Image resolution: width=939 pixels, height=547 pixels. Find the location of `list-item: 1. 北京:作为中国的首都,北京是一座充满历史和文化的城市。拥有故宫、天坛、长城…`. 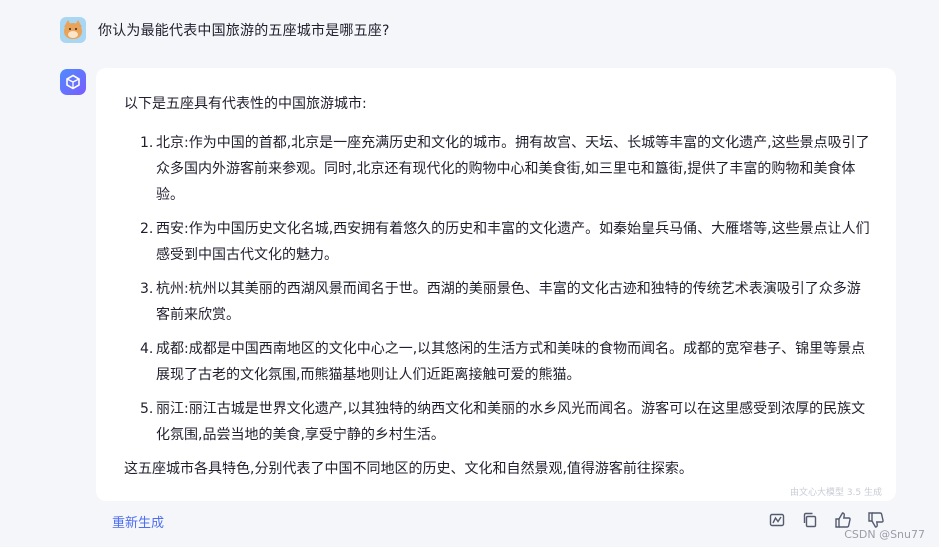

list-item: 1. 北京:作为中国的首都,北京是一座充满历史和文化的城市。拥有故宫、天坛、长城… is located at coordinates (505, 169).